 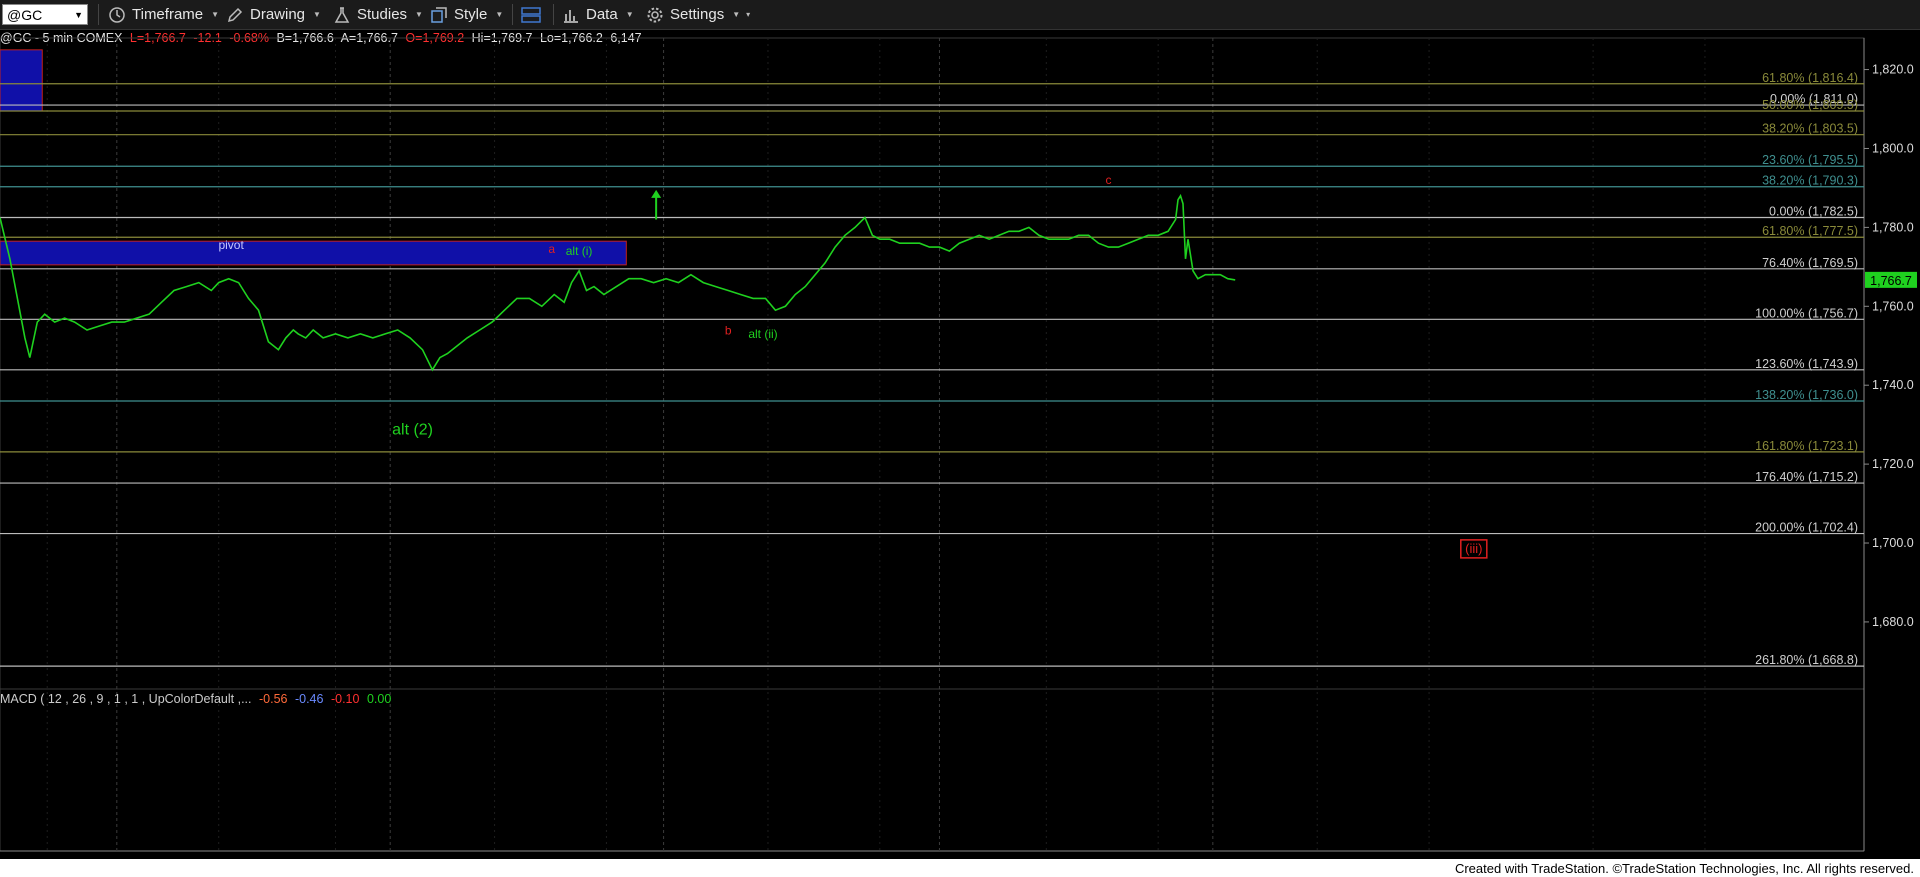 I want to click on fib-level-label: 50.00% (1,809.5), so click(x=1810, y=105).